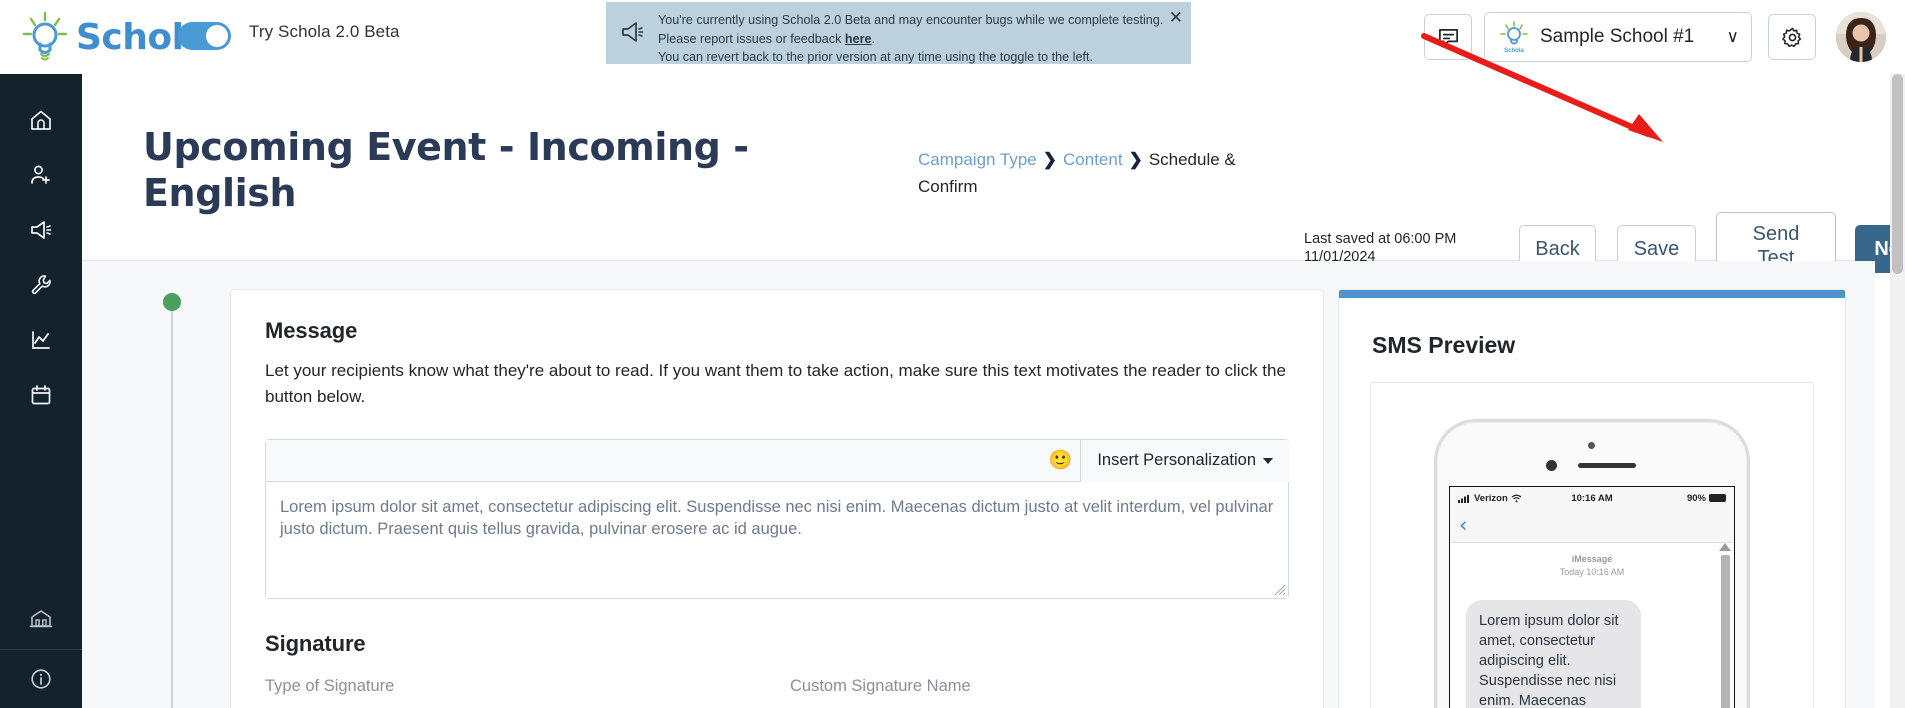 This screenshot has height=708, width=1905. I want to click on phone-scrollbar-thumb, so click(1725, 631).